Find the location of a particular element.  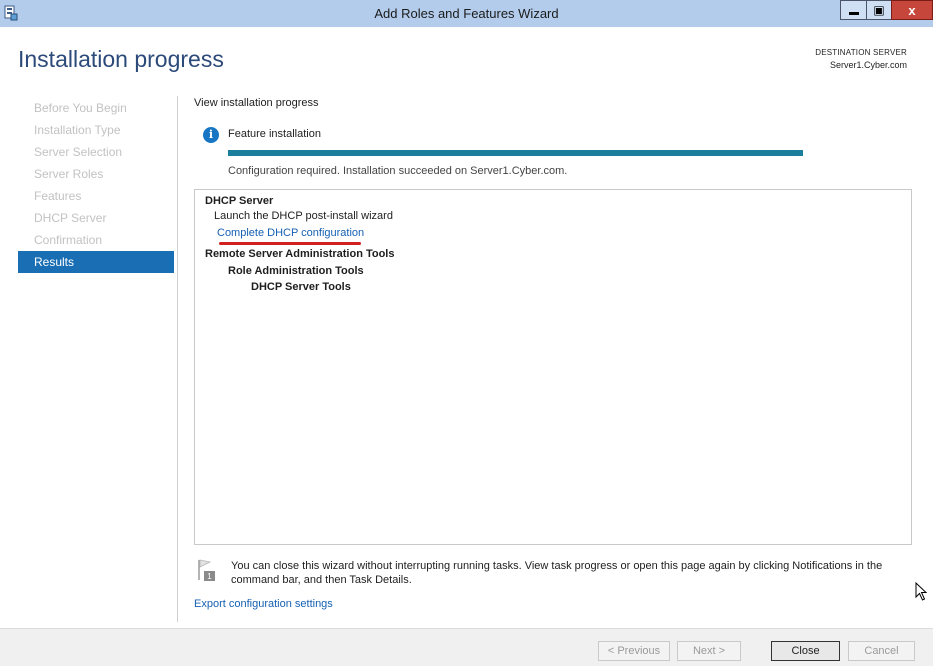

result-dhcp-server: DHCP Server is located at coordinates (239, 201).